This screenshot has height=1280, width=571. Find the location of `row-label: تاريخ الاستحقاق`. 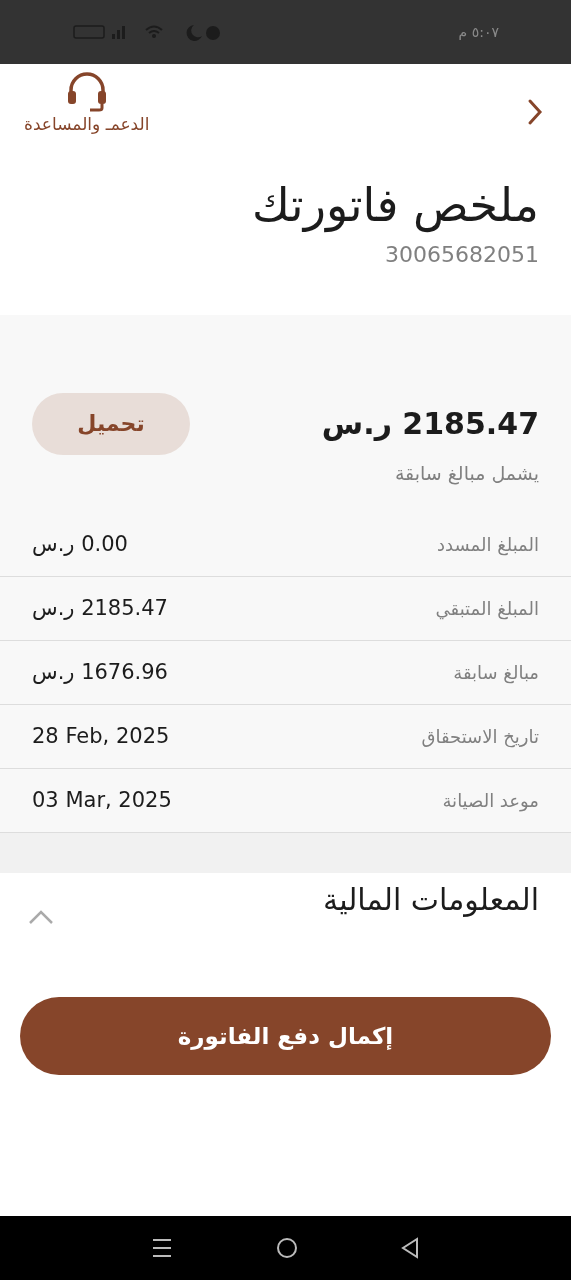

row-label: تاريخ الاستحقاق is located at coordinates (480, 737).